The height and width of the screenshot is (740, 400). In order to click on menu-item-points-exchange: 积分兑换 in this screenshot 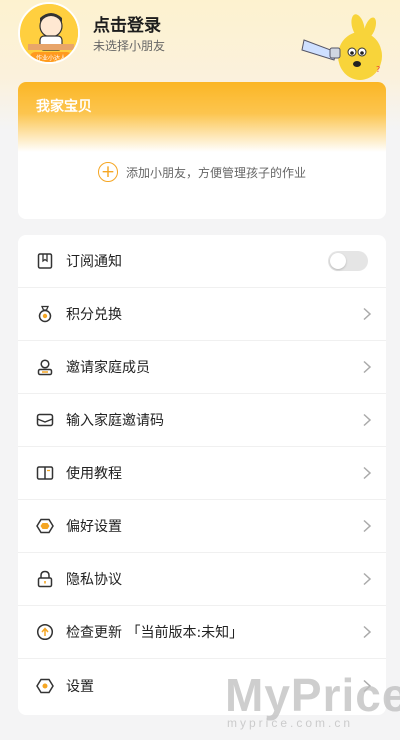, I will do `click(202, 314)`.